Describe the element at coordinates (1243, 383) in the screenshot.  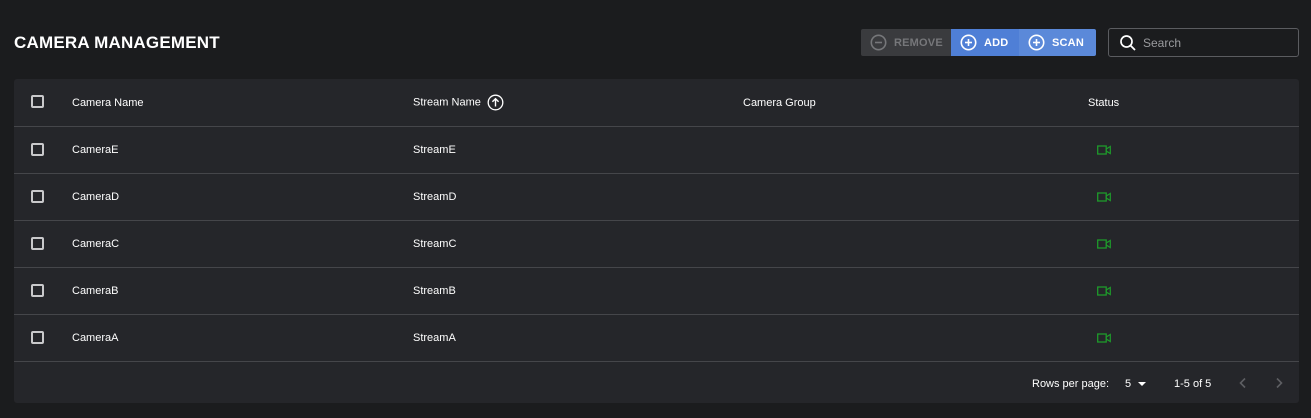
I see `previous-page-button` at that location.